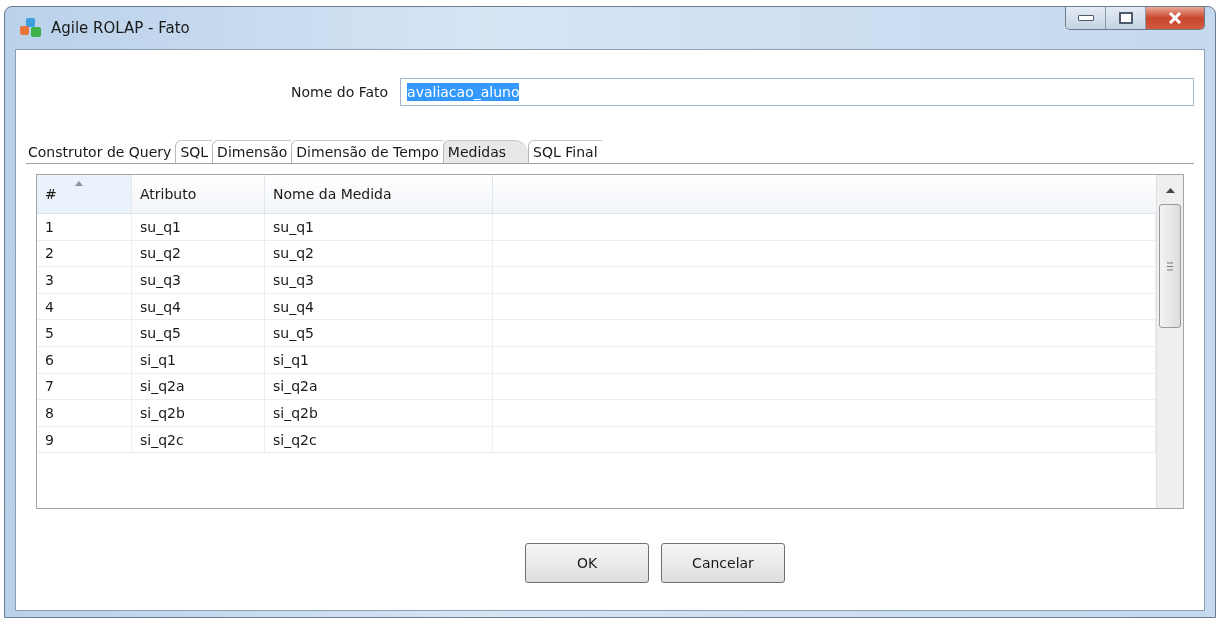 Image resolution: width=1218 pixels, height=623 pixels. What do you see at coordinates (84, 413) in the screenshot?
I see `table-cell: 8` at bounding box center [84, 413].